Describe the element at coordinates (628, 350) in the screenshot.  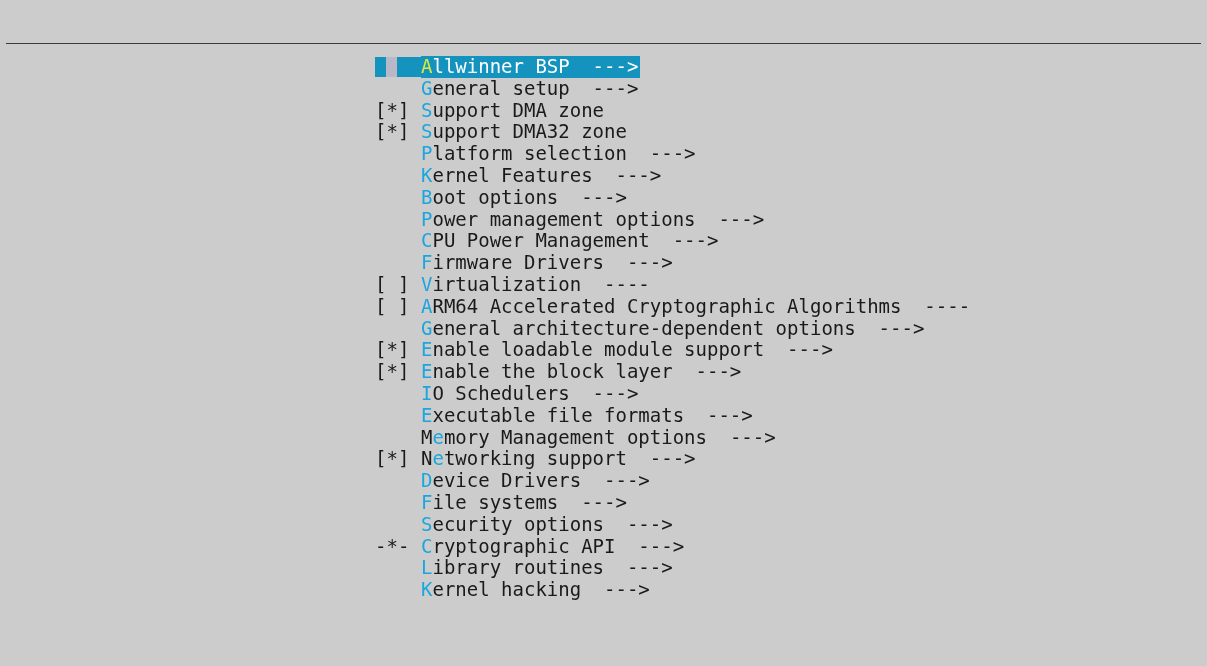
I see `menu-item: Enable loadable module support --->` at that location.